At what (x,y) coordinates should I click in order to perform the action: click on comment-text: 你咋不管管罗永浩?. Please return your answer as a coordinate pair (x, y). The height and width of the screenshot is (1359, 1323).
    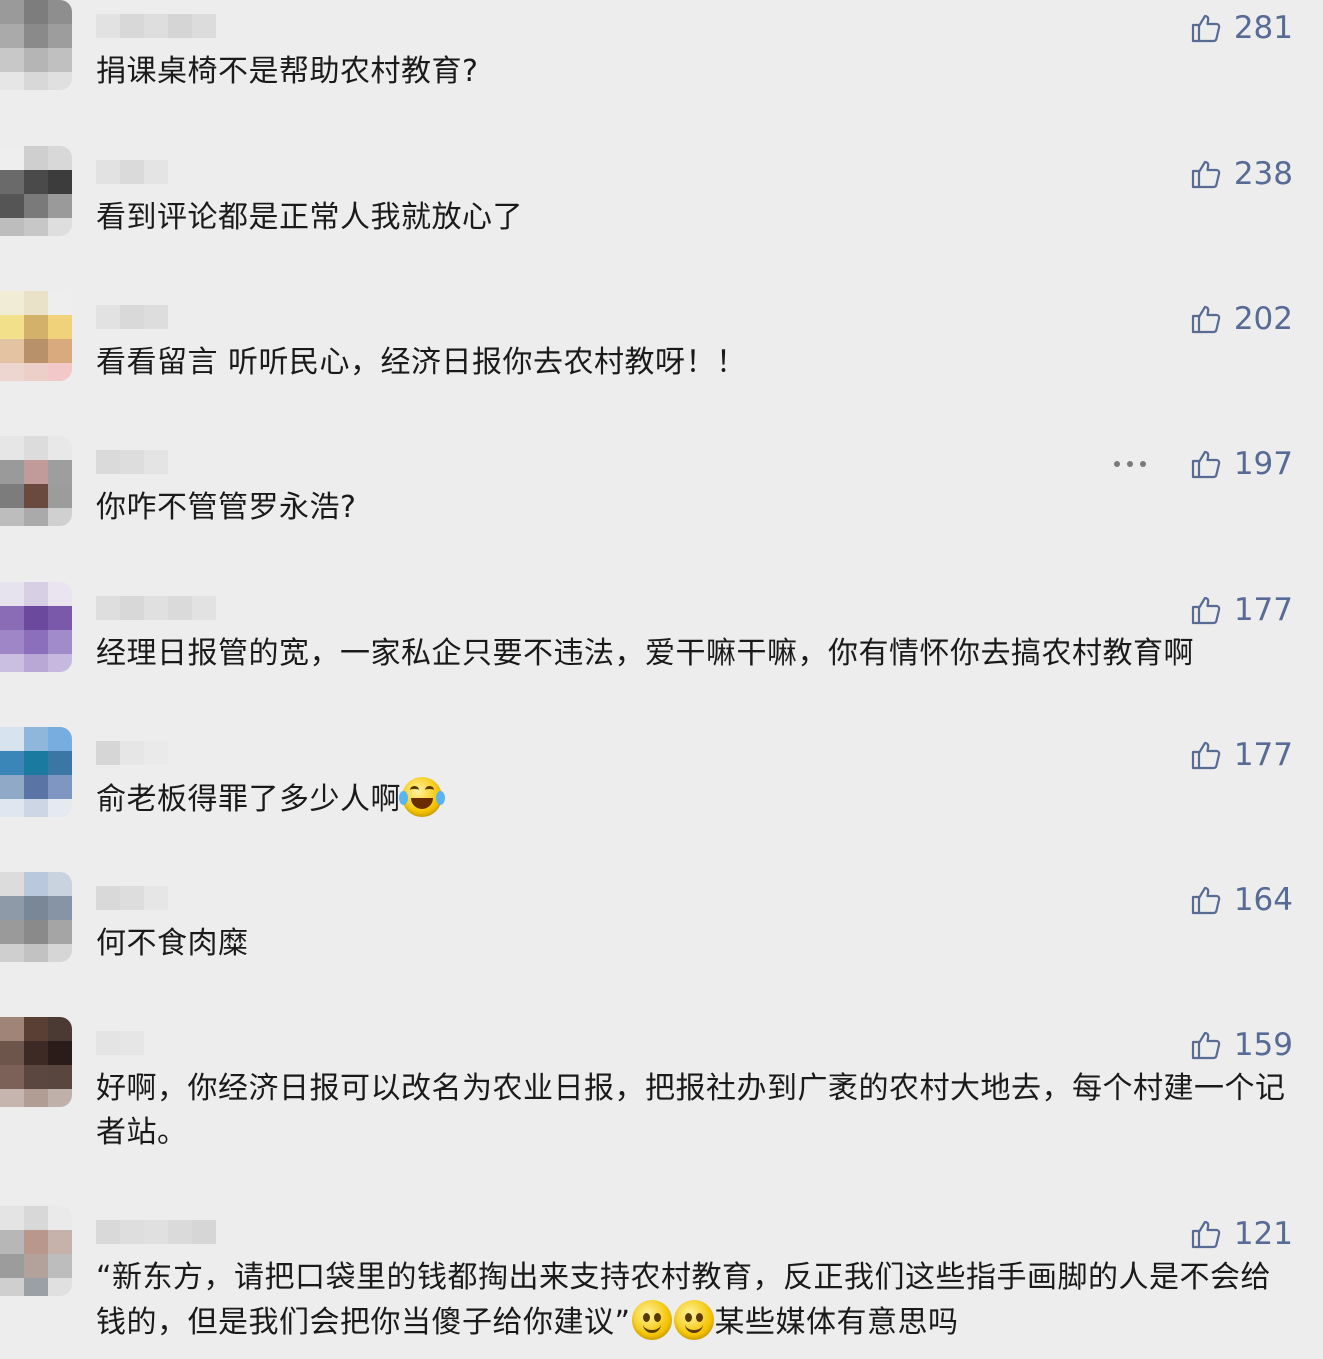
    Looking at the image, I should click on (226, 507).